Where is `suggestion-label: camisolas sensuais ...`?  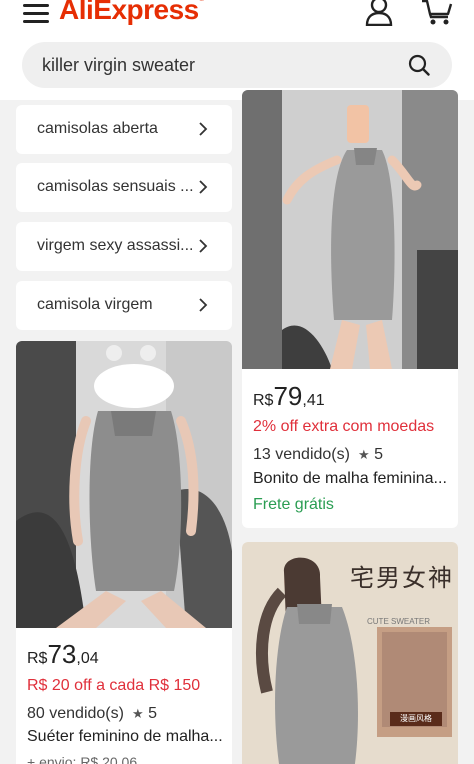
suggestion-label: camisolas sensuais ... is located at coordinates (115, 186).